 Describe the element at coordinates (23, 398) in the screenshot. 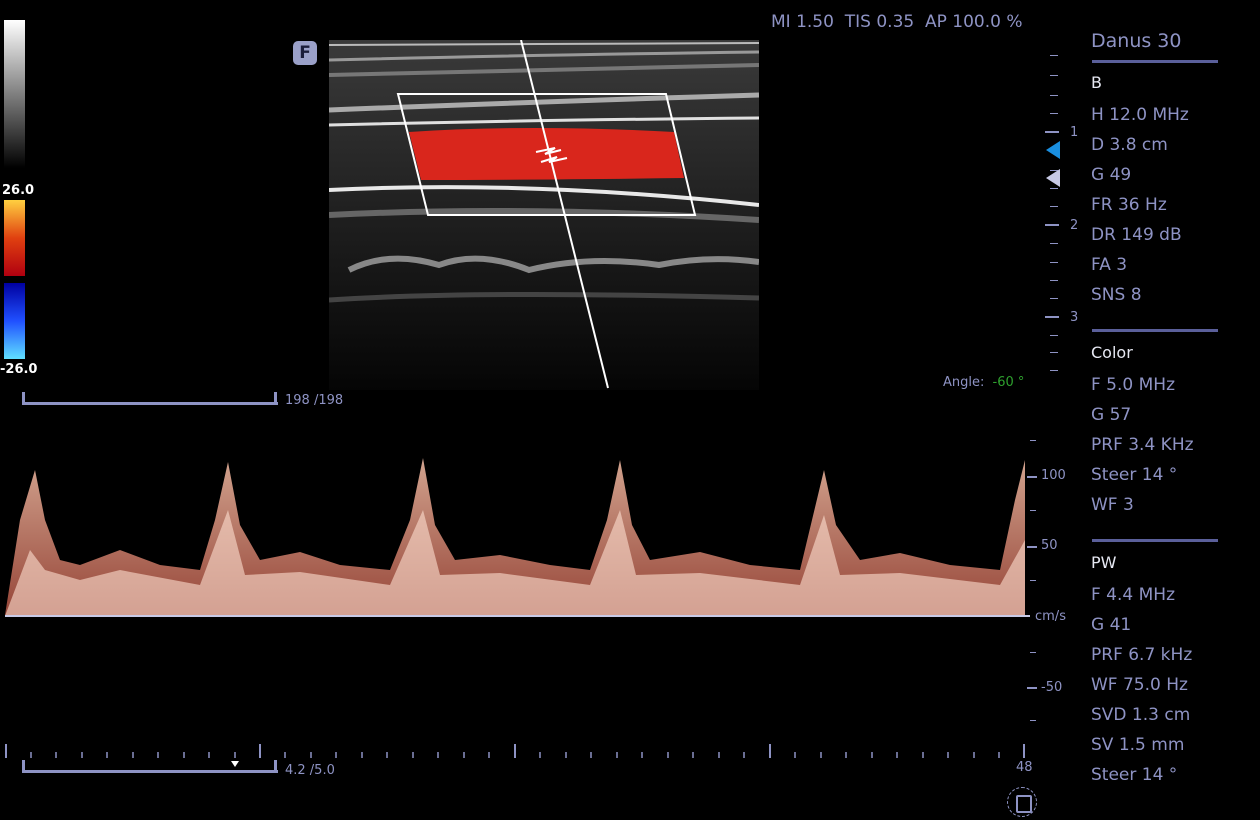

I see `cine-slider-left-handle` at that location.